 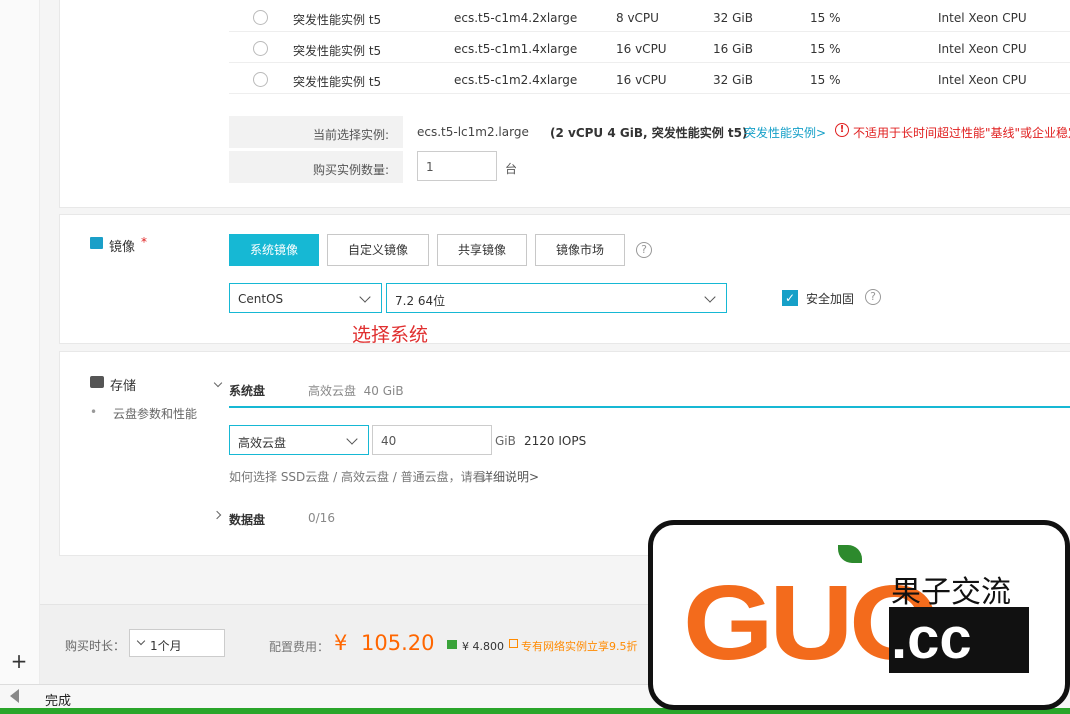 I want to click on system-disk-label: 系统盘, so click(x=247, y=390).